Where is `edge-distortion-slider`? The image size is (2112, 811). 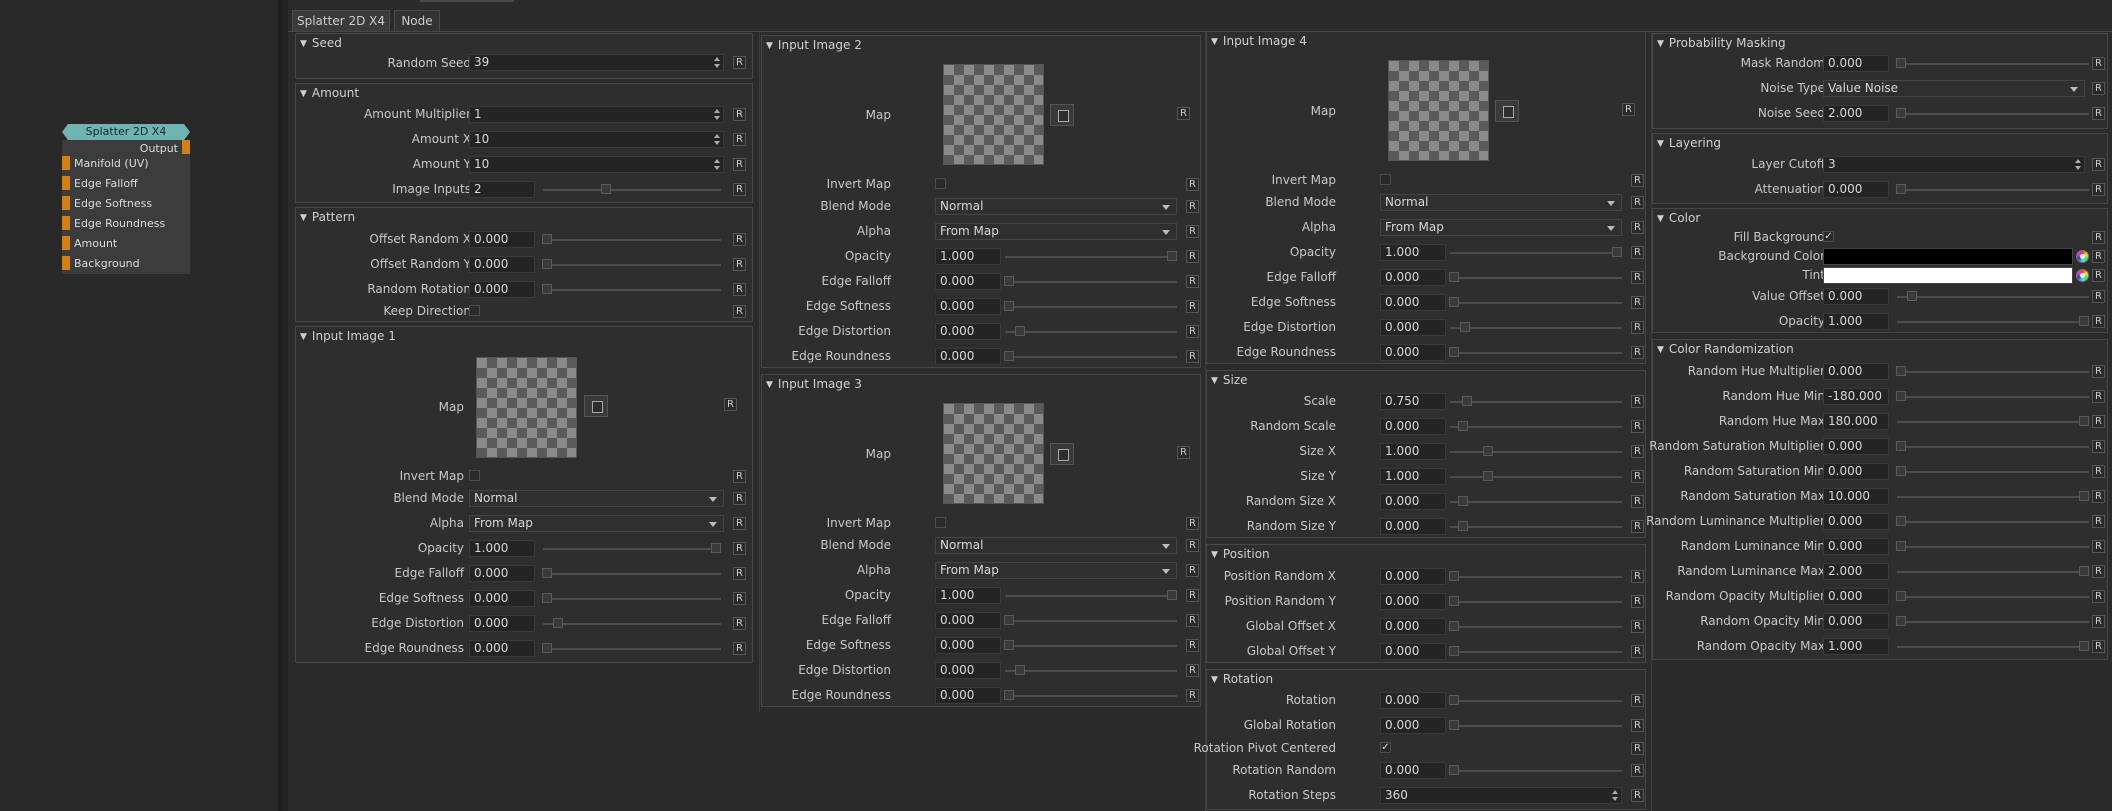
edge-distortion-slider is located at coordinates (632, 623).